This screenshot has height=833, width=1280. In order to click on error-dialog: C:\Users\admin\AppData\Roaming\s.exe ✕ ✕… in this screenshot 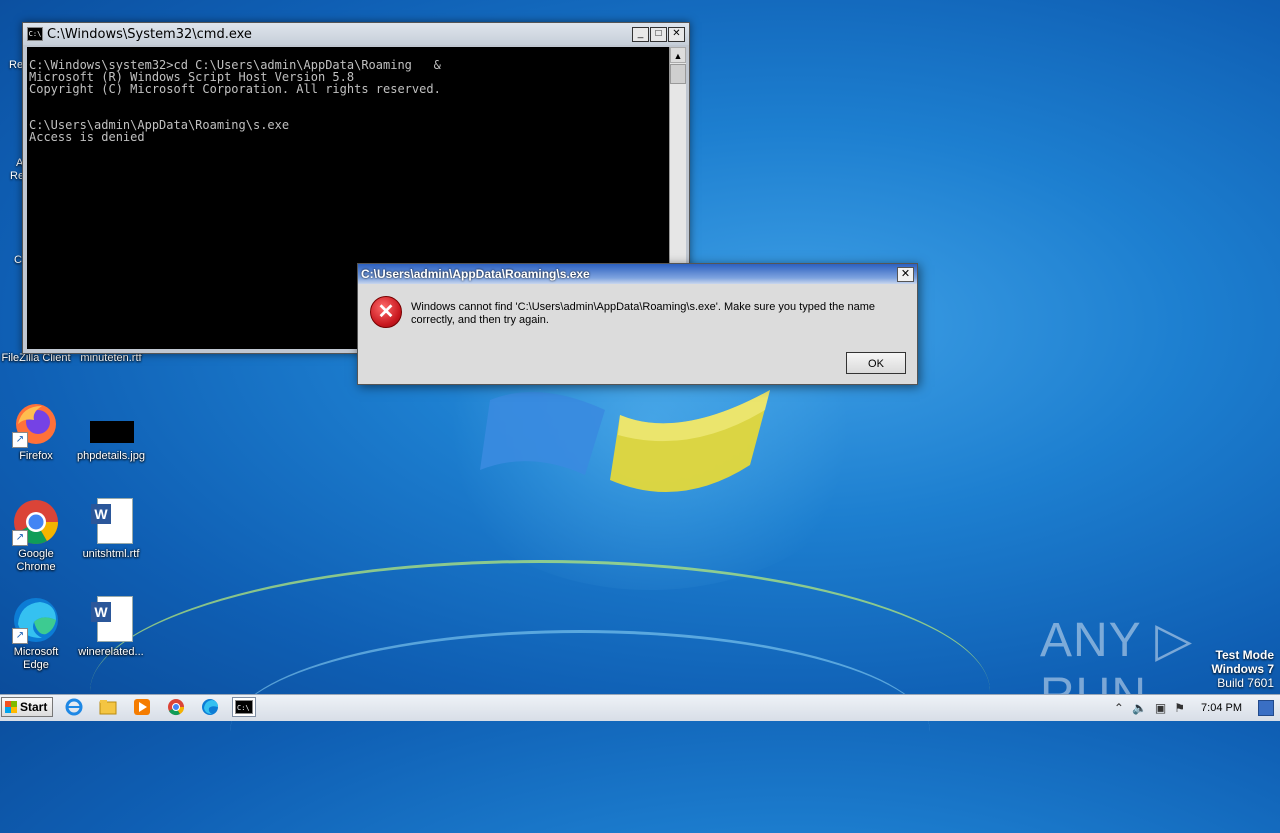, I will do `click(637, 324)`.